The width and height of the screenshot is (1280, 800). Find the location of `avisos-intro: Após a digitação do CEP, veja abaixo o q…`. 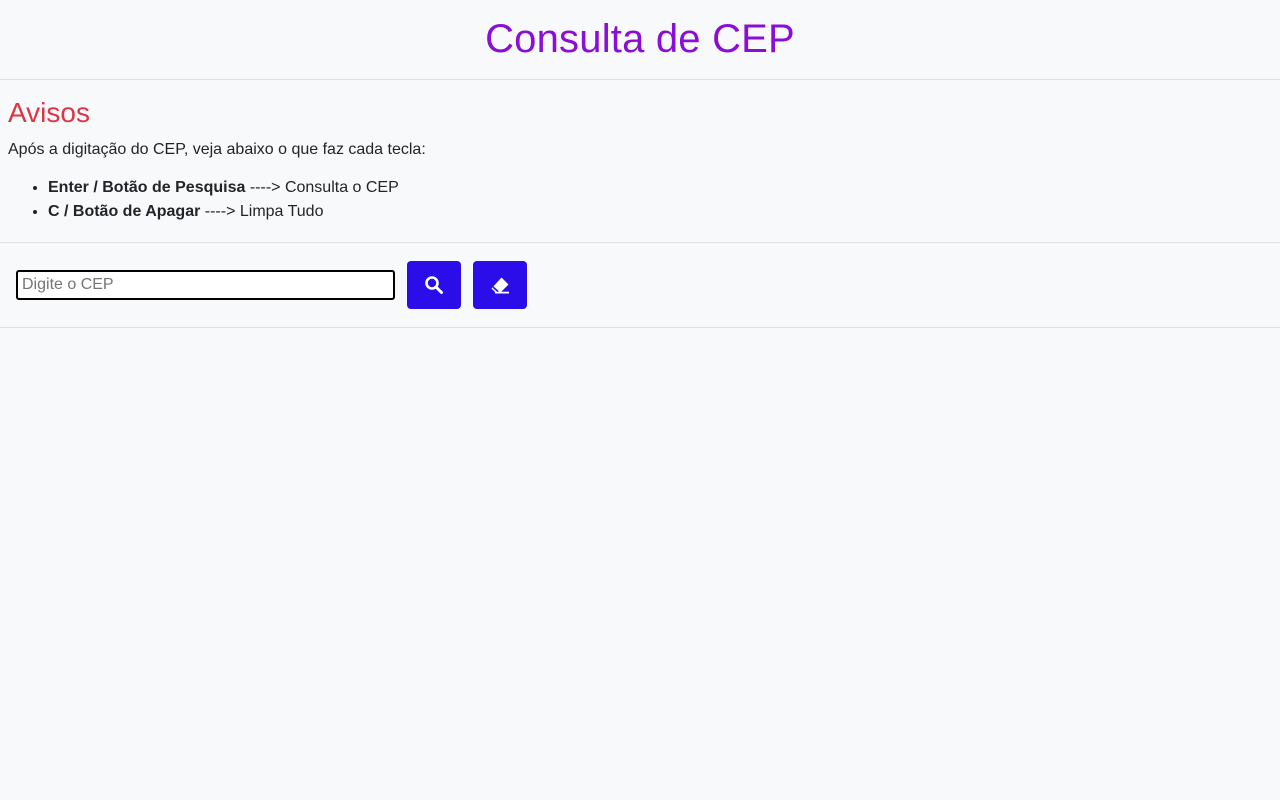

avisos-intro: Após a digitação do CEP, veja abaixo o q… is located at coordinates (217, 149).